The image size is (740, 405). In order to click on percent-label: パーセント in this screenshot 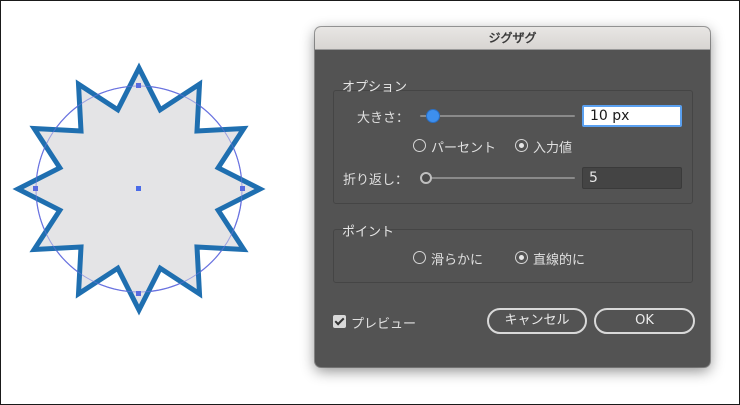, I will do `click(463, 146)`.